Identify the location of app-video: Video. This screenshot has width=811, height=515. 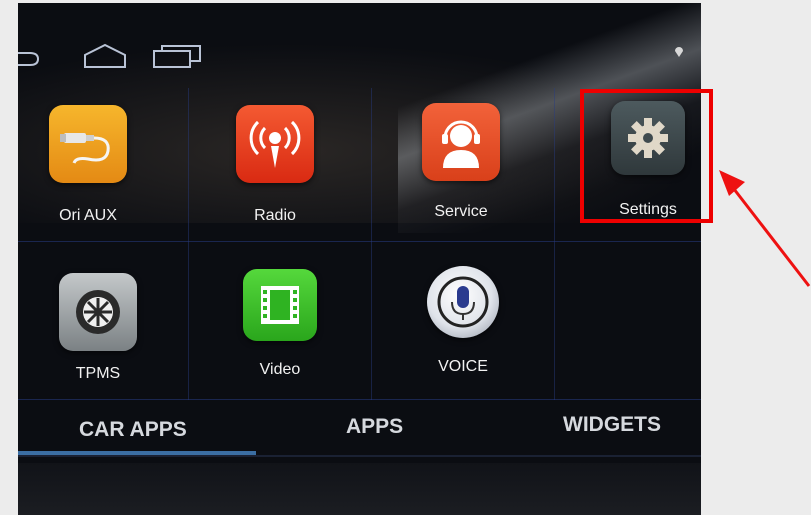
(280, 339).